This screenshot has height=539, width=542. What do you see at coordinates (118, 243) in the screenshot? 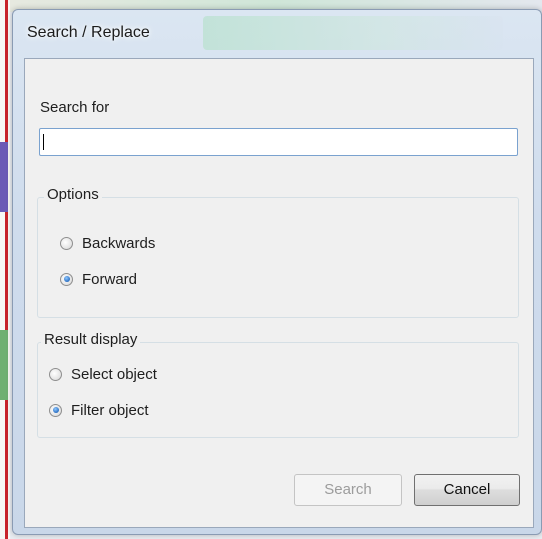
I see `backwards-radio-label: Backwards` at bounding box center [118, 243].